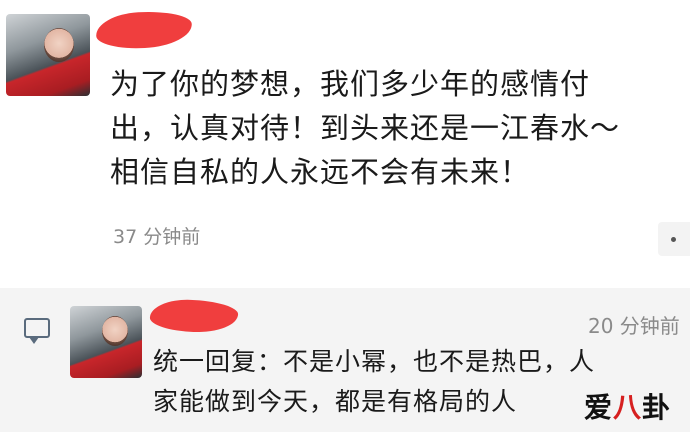  I want to click on post-timestamp: 37 分钟前, so click(157, 237).